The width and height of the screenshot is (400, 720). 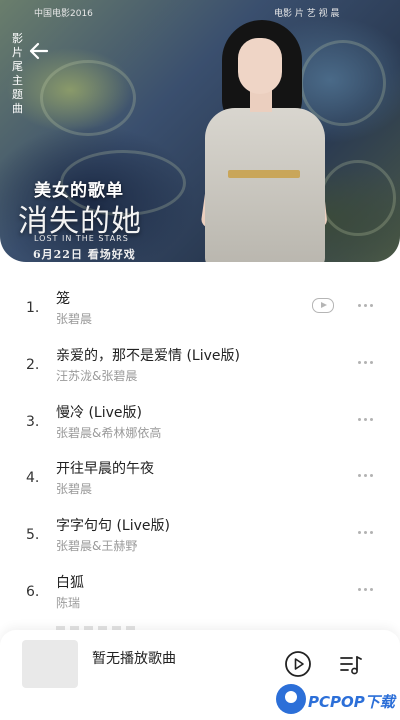 I want to click on playlist-music-icon, so click(x=351, y=665).